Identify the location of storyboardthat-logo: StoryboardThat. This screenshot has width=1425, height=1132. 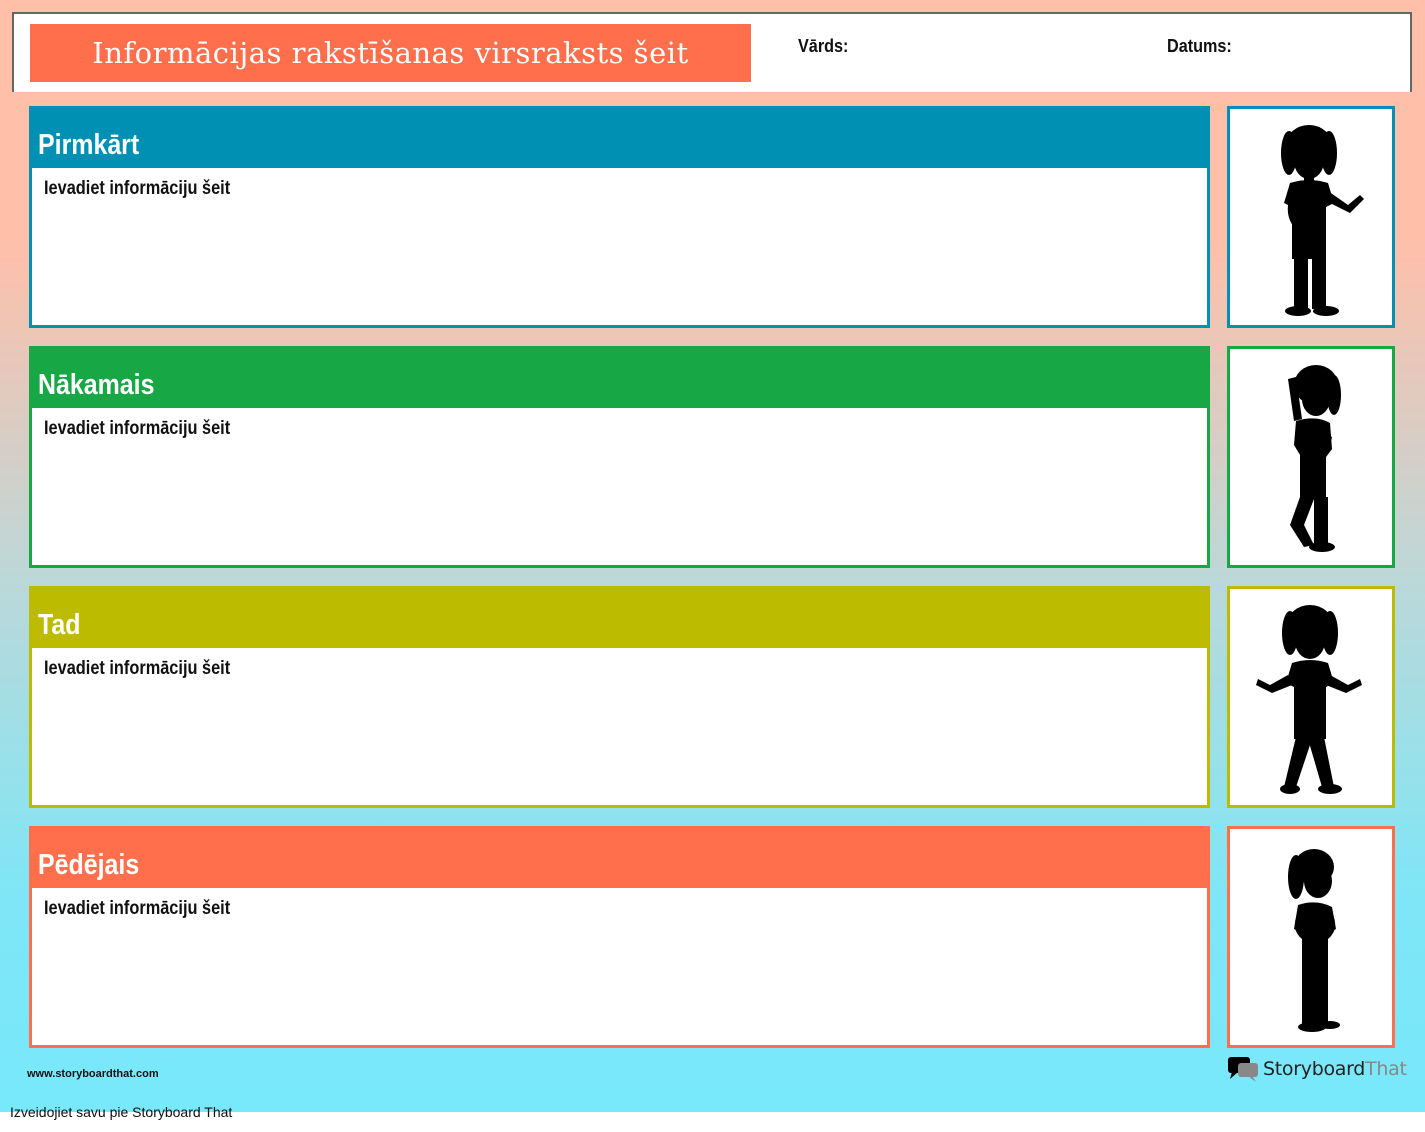
(1318, 1070).